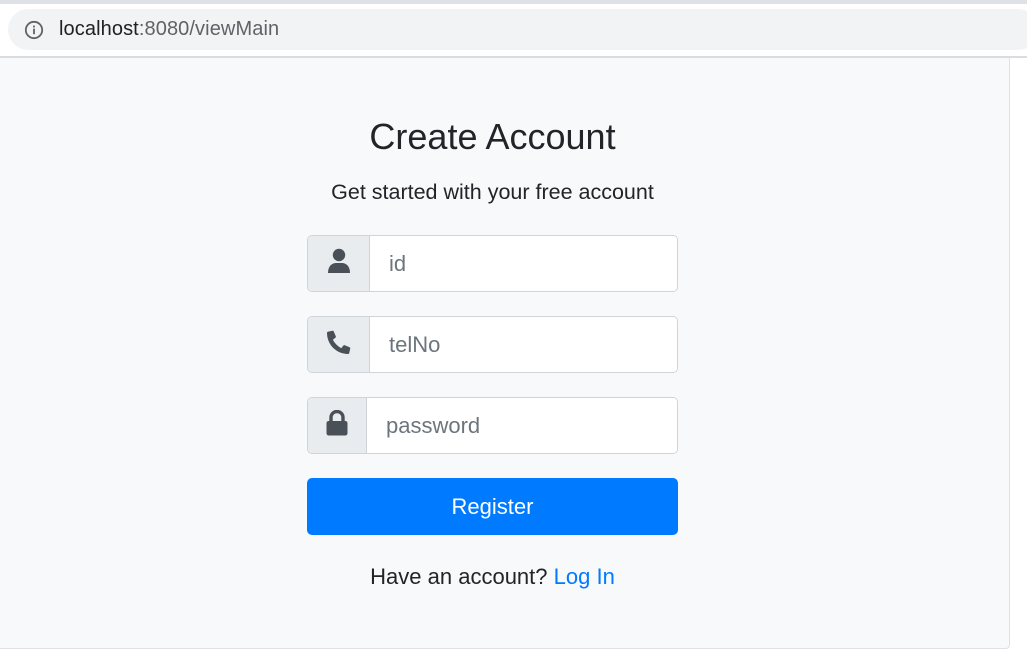  I want to click on telno-input-group, so click(492, 344).